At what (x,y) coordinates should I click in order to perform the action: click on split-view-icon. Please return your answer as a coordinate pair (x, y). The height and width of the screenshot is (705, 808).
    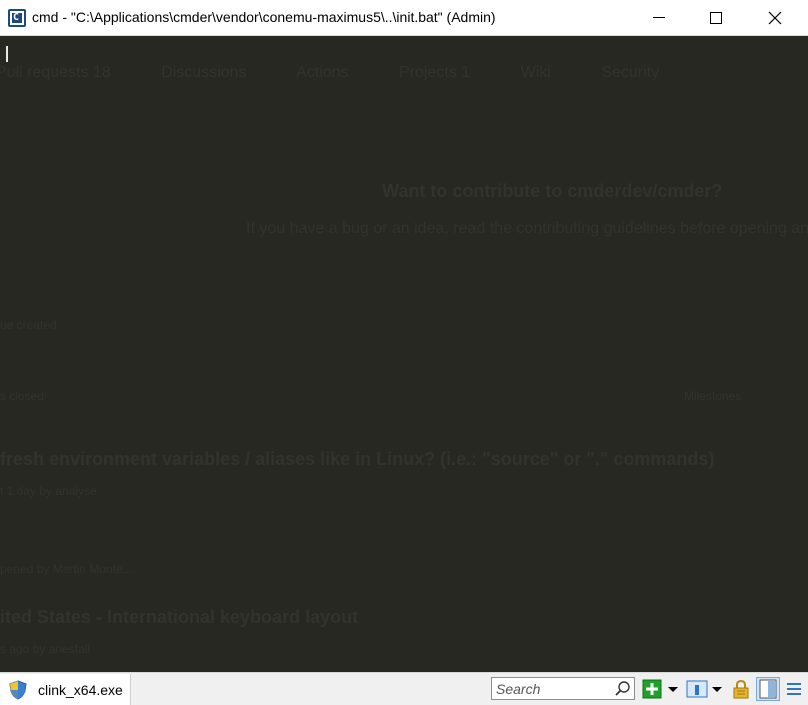
    Looking at the image, I should click on (768, 689).